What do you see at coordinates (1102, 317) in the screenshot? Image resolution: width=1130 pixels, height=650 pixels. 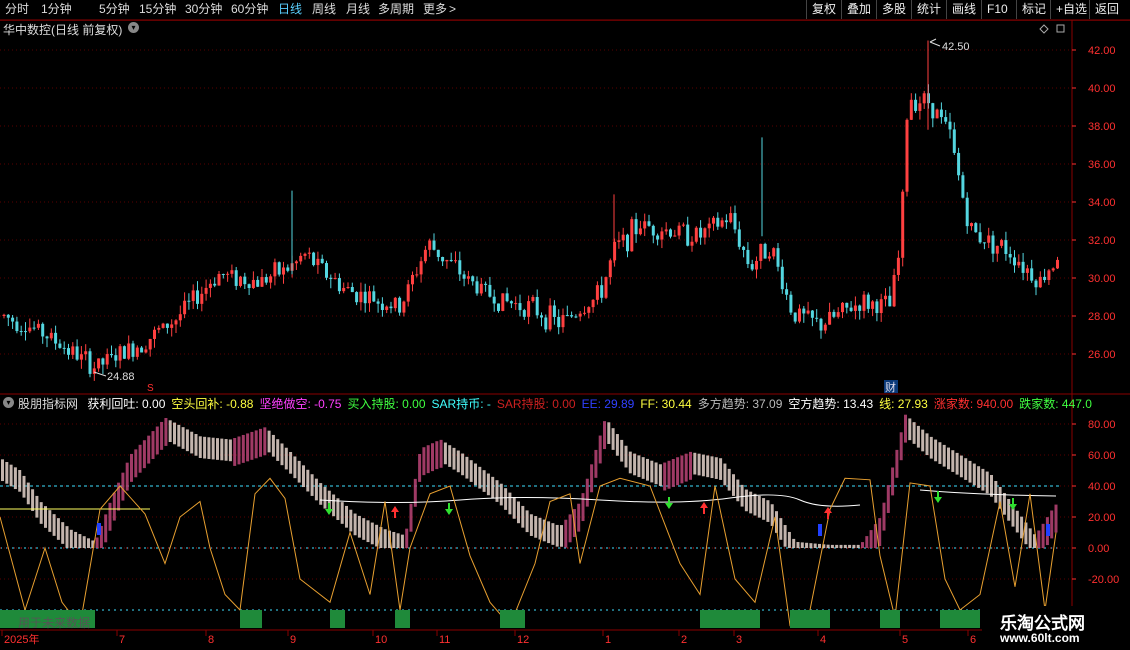 I see `y-tick-label: 28.00` at bounding box center [1102, 317].